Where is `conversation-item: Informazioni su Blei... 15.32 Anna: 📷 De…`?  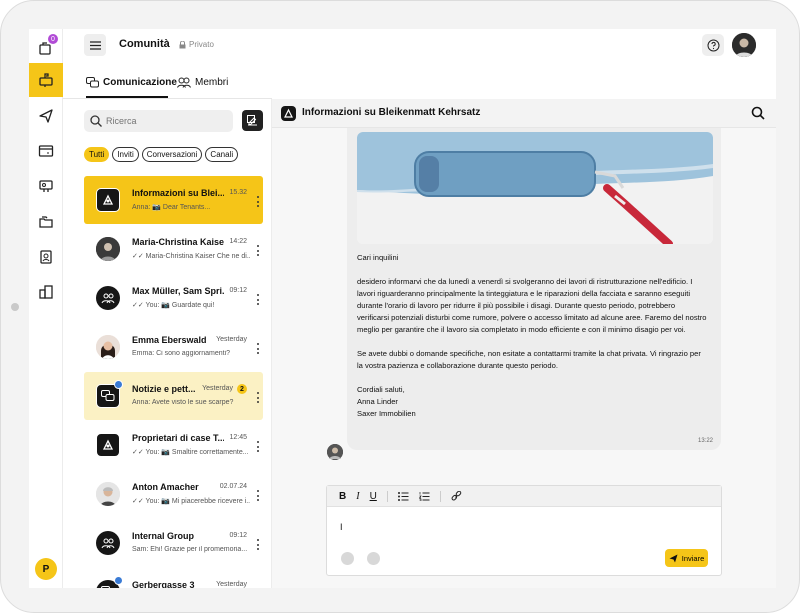
conversation-item: Informazioni su Blei... 15.32 Anna: 📷 De… is located at coordinates (173, 200).